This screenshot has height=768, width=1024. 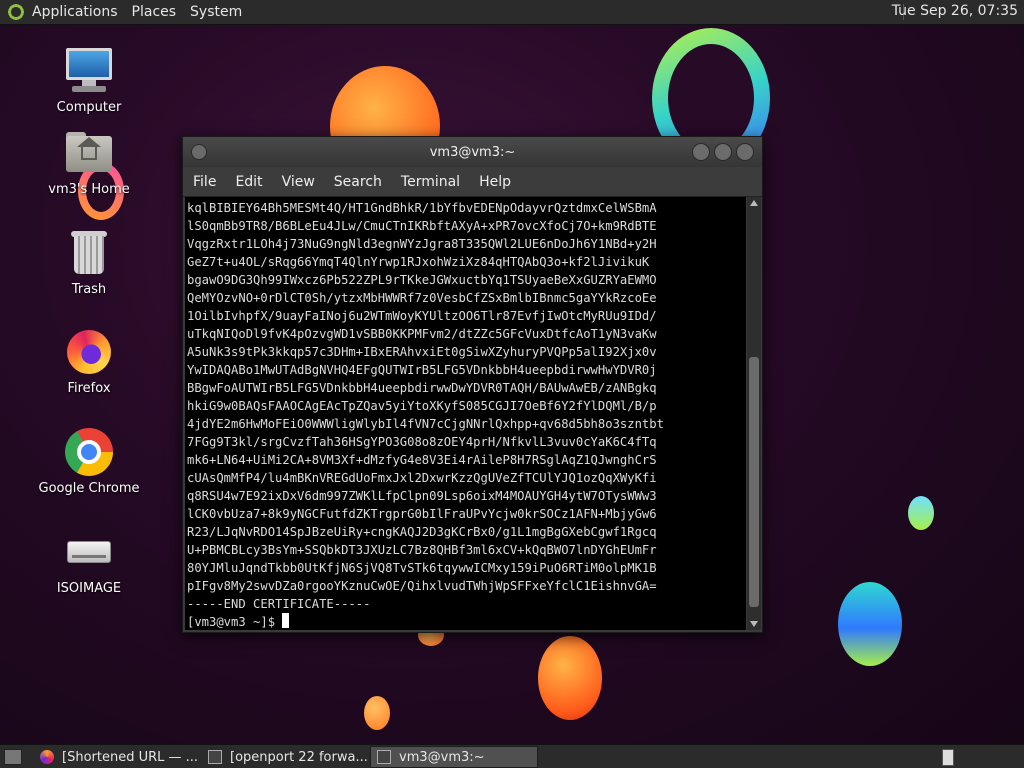 What do you see at coordinates (442, 757) in the screenshot?
I see `taskbar-item-label: vm3@vm3:~` at bounding box center [442, 757].